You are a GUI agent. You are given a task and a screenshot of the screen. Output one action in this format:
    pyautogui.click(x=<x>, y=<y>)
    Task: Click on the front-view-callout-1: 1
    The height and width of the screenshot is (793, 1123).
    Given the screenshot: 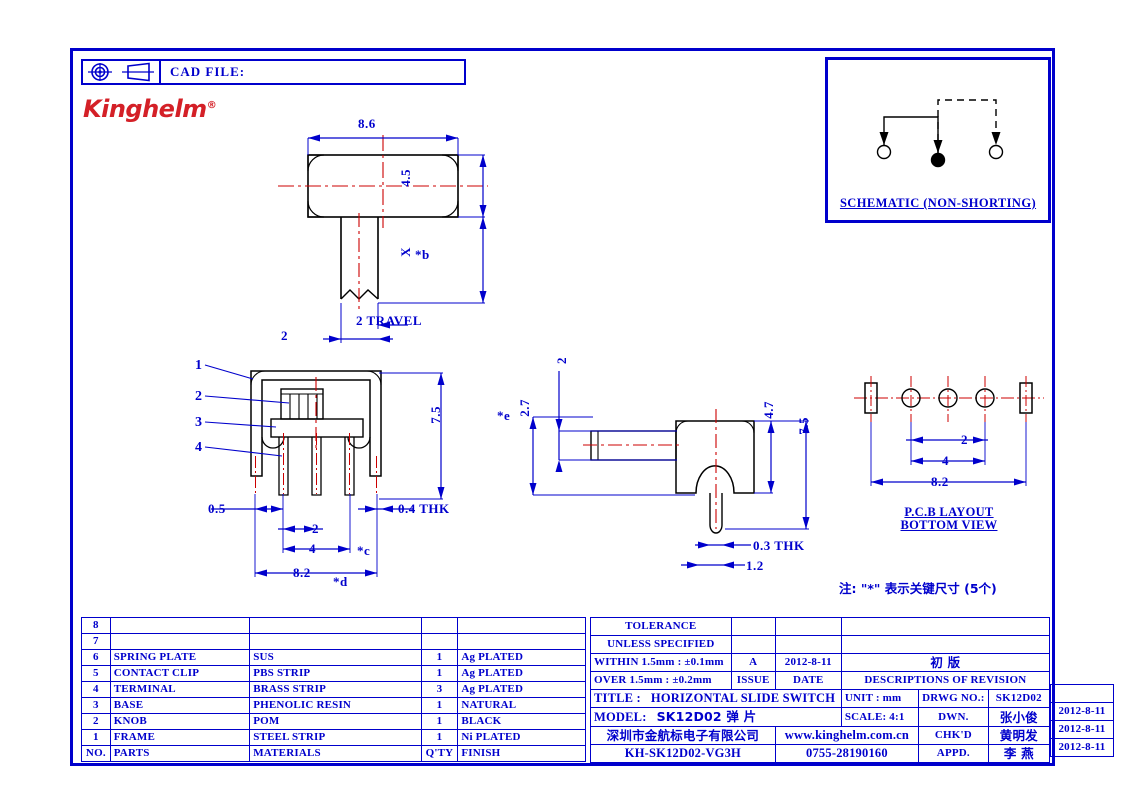 What is the action you would take?
    pyautogui.click(x=199, y=365)
    